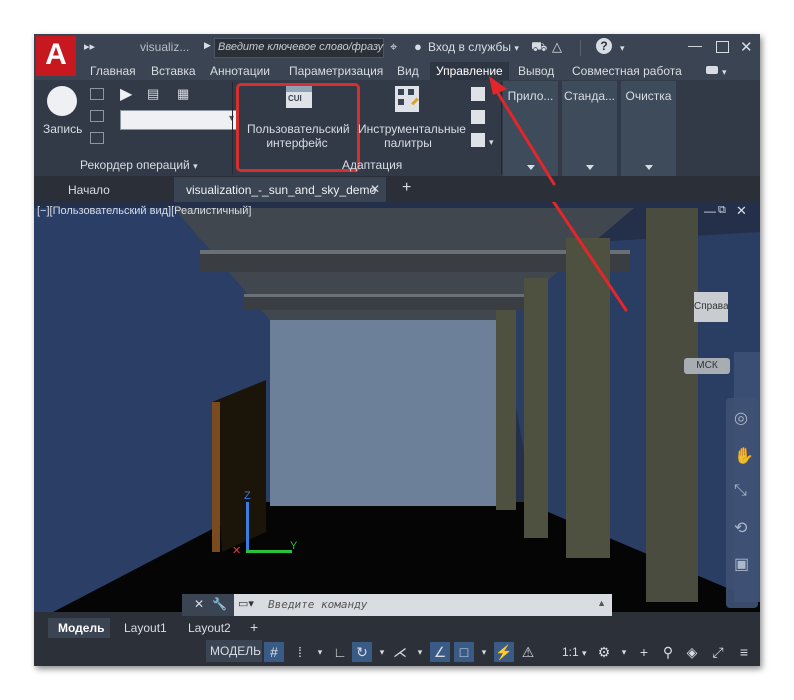  Describe the element at coordinates (254, 627) in the screenshot. I see `add-layout-button: +` at that location.